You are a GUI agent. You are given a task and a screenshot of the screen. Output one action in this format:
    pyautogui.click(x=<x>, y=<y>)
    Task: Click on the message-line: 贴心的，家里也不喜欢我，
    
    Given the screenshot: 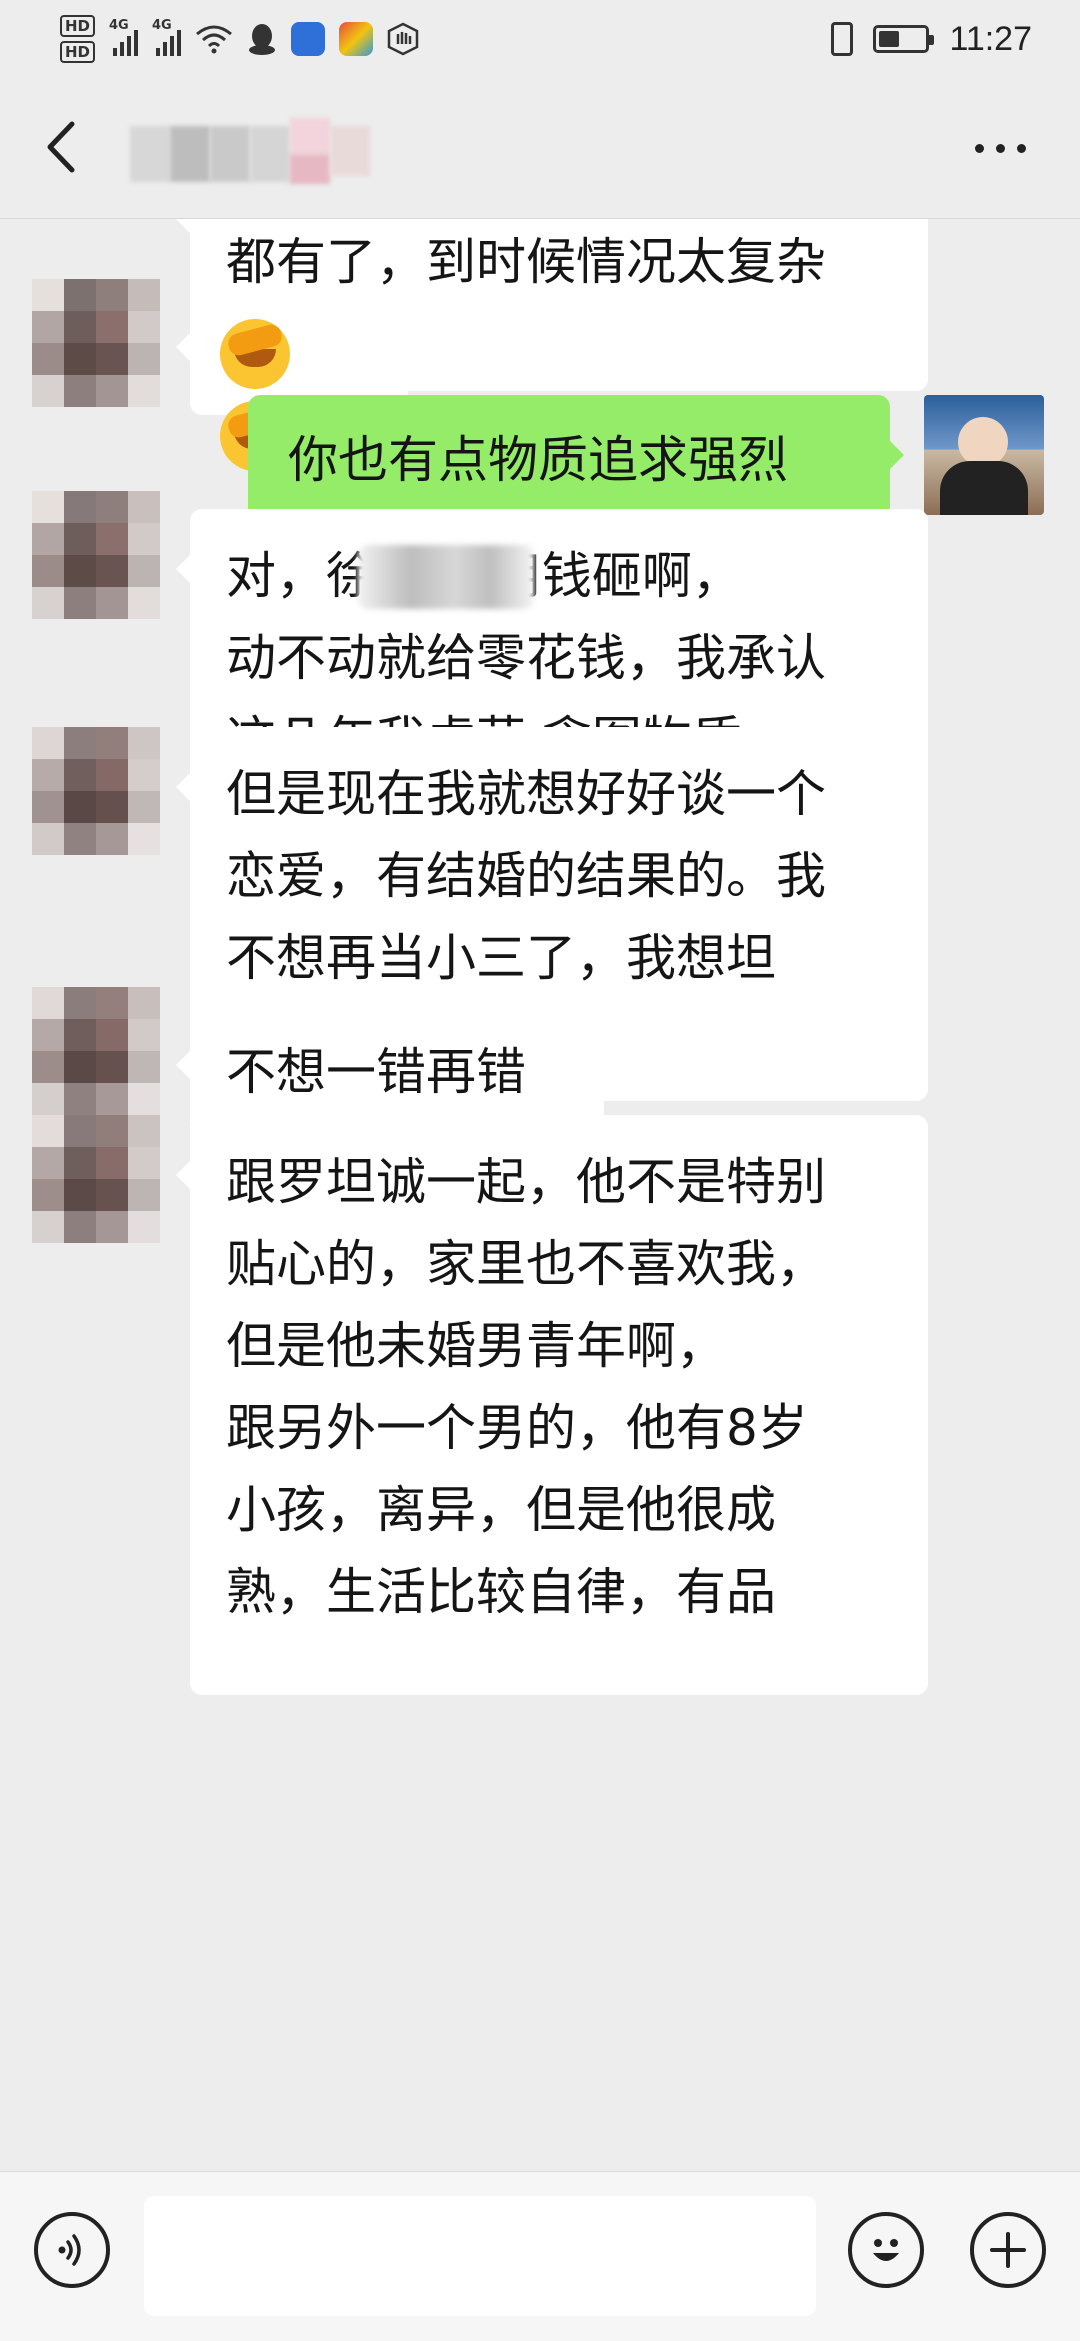 What is the action you would take?
    pyautogui.click(x=526, y=1264)
    